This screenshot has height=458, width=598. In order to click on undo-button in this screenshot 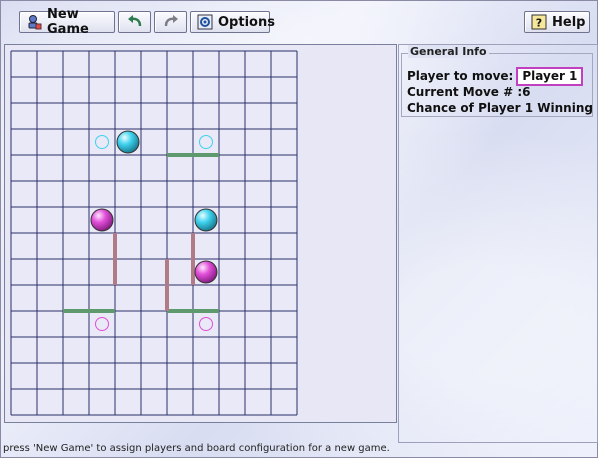, I will do `click(134, 22)`.